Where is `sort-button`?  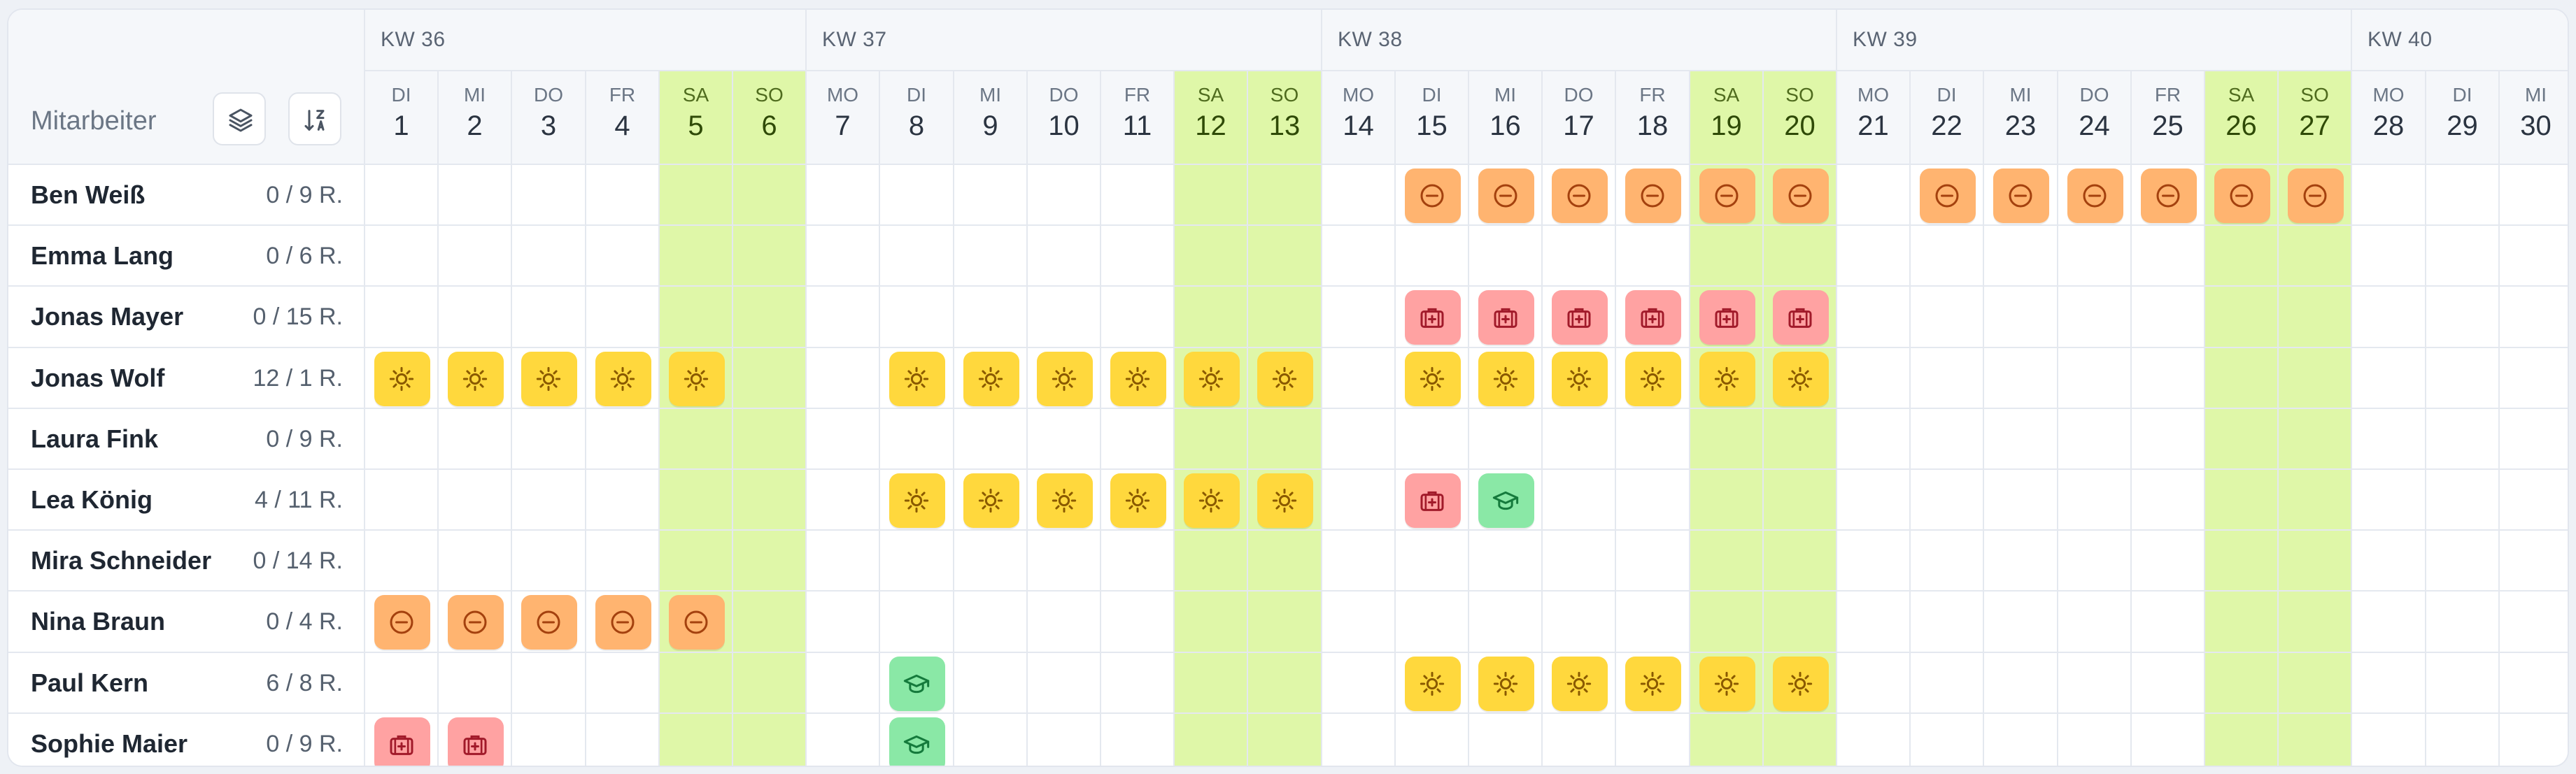
sort-button is located at coordinates (314, 119).